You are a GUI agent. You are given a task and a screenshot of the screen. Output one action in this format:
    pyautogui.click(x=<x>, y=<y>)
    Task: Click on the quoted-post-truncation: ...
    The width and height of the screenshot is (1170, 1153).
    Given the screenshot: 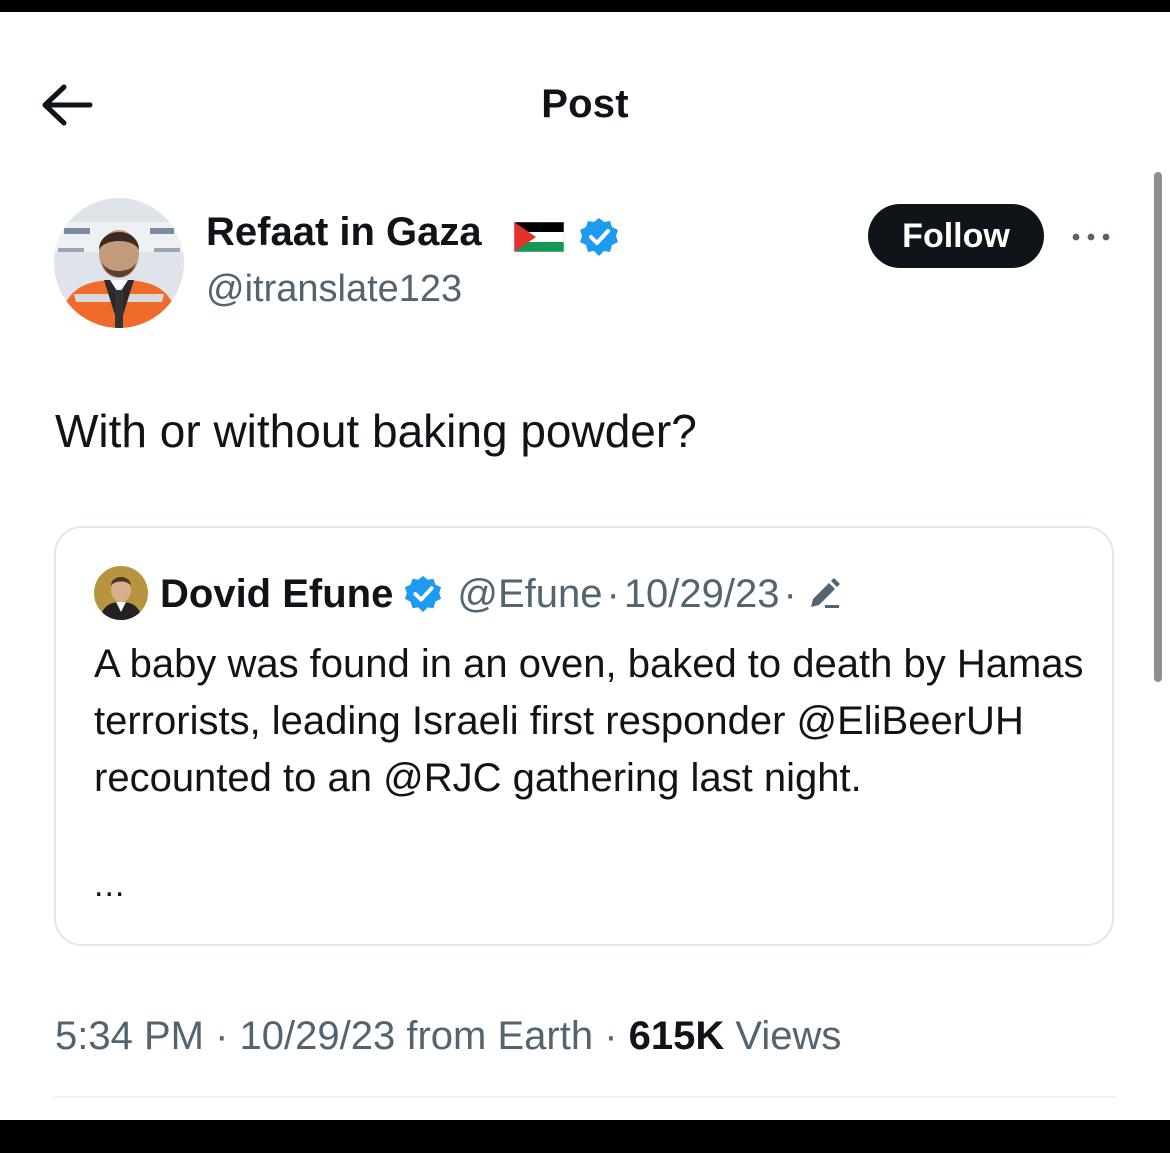 What is the action you would take?
    pyautogui.click(x=110, y=885)
    